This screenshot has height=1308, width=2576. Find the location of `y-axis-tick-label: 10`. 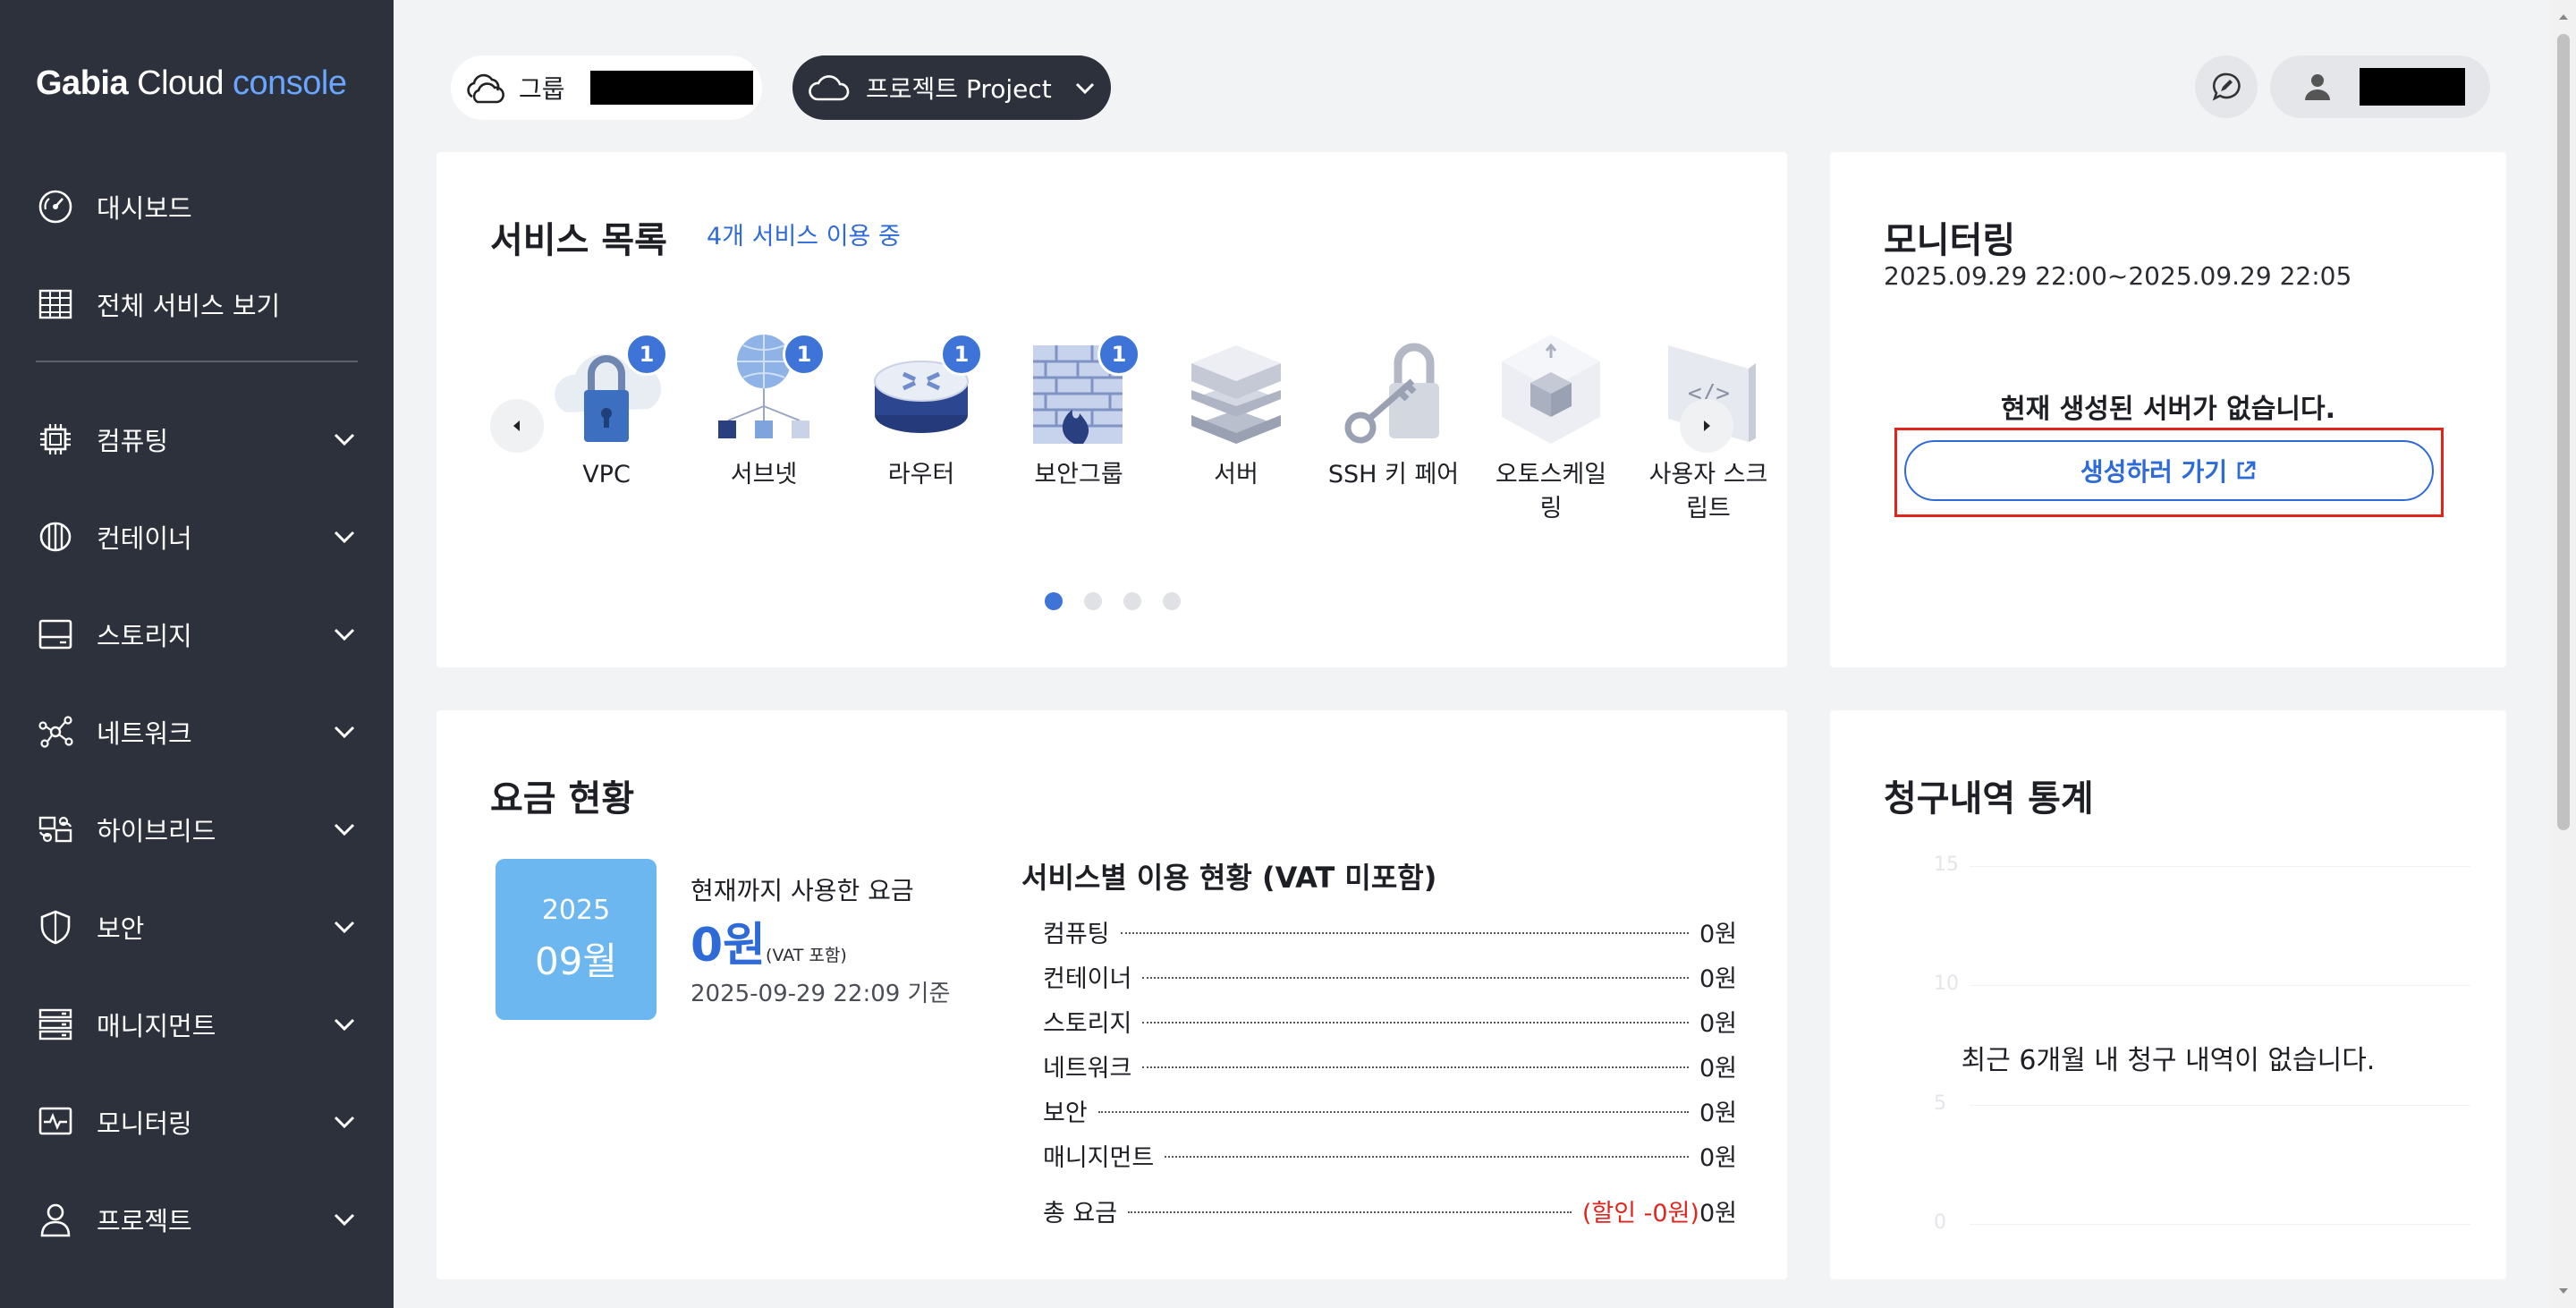

y-axis-tick-label: 10 is located at coordinates (1946, 984).